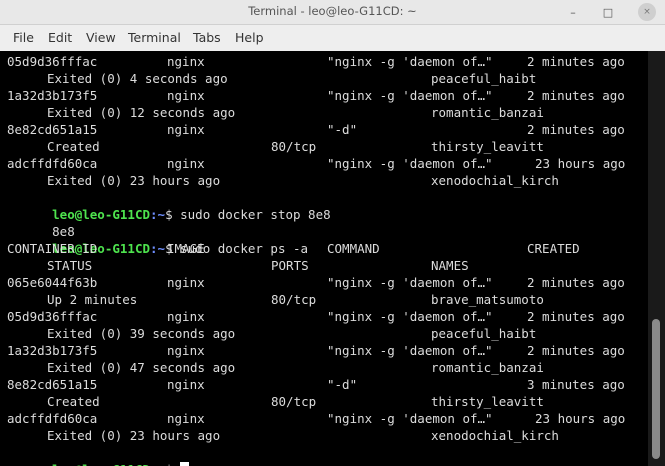  I want to click on active-prompt: leo@leo-G11CD:~$, so click(98, 455).